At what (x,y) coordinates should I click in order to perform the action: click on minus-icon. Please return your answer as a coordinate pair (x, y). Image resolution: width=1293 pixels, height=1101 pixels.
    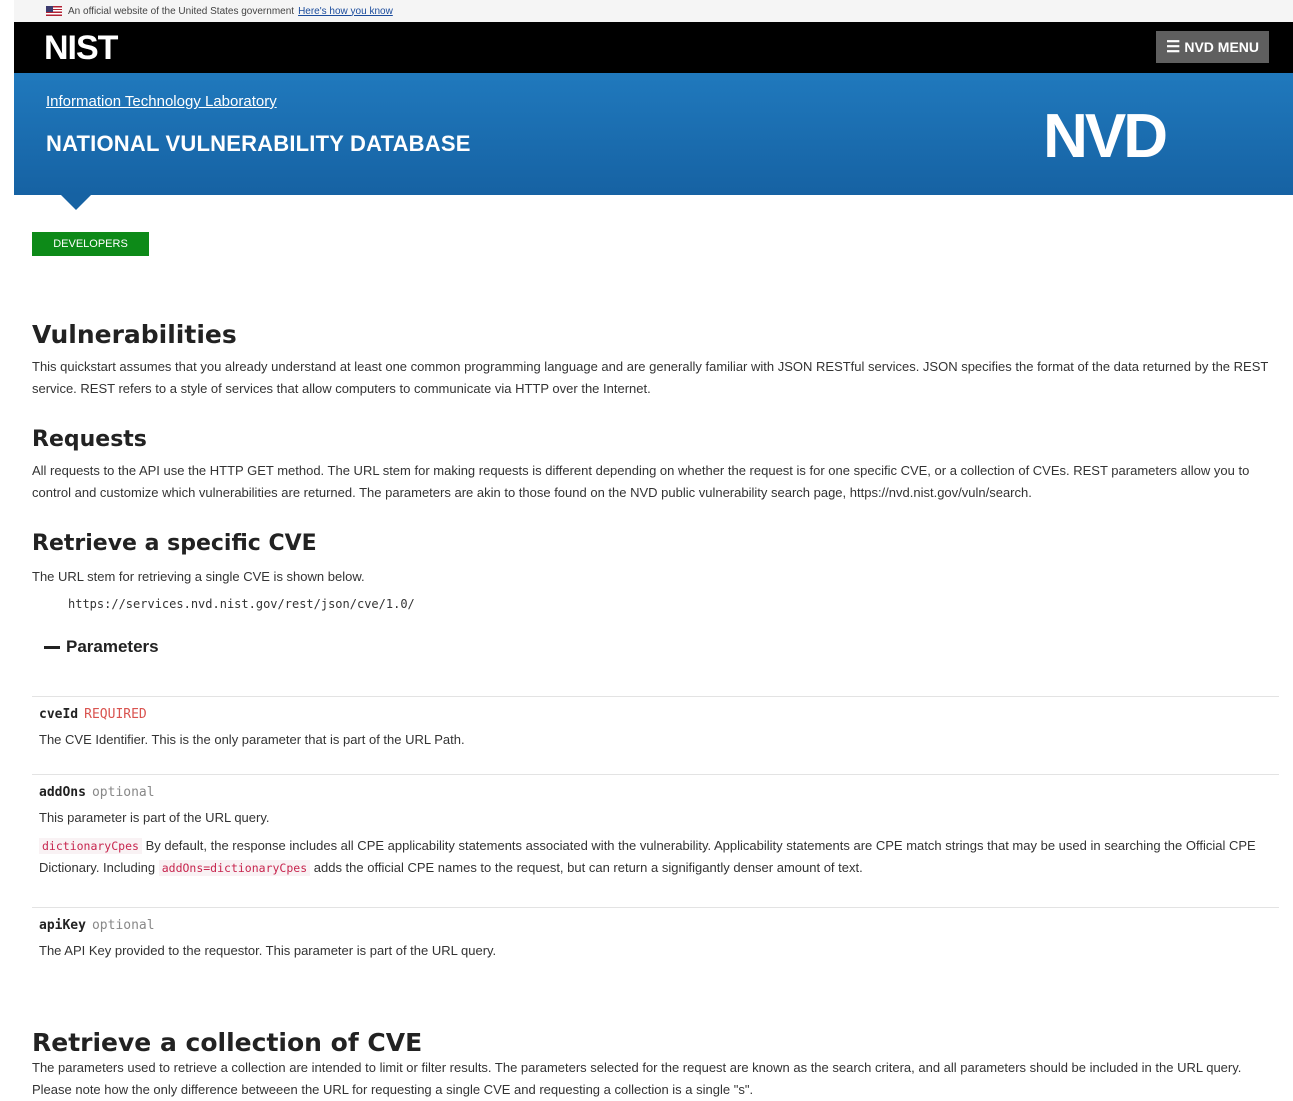
    Looking at the image, I should click on (52, 647).